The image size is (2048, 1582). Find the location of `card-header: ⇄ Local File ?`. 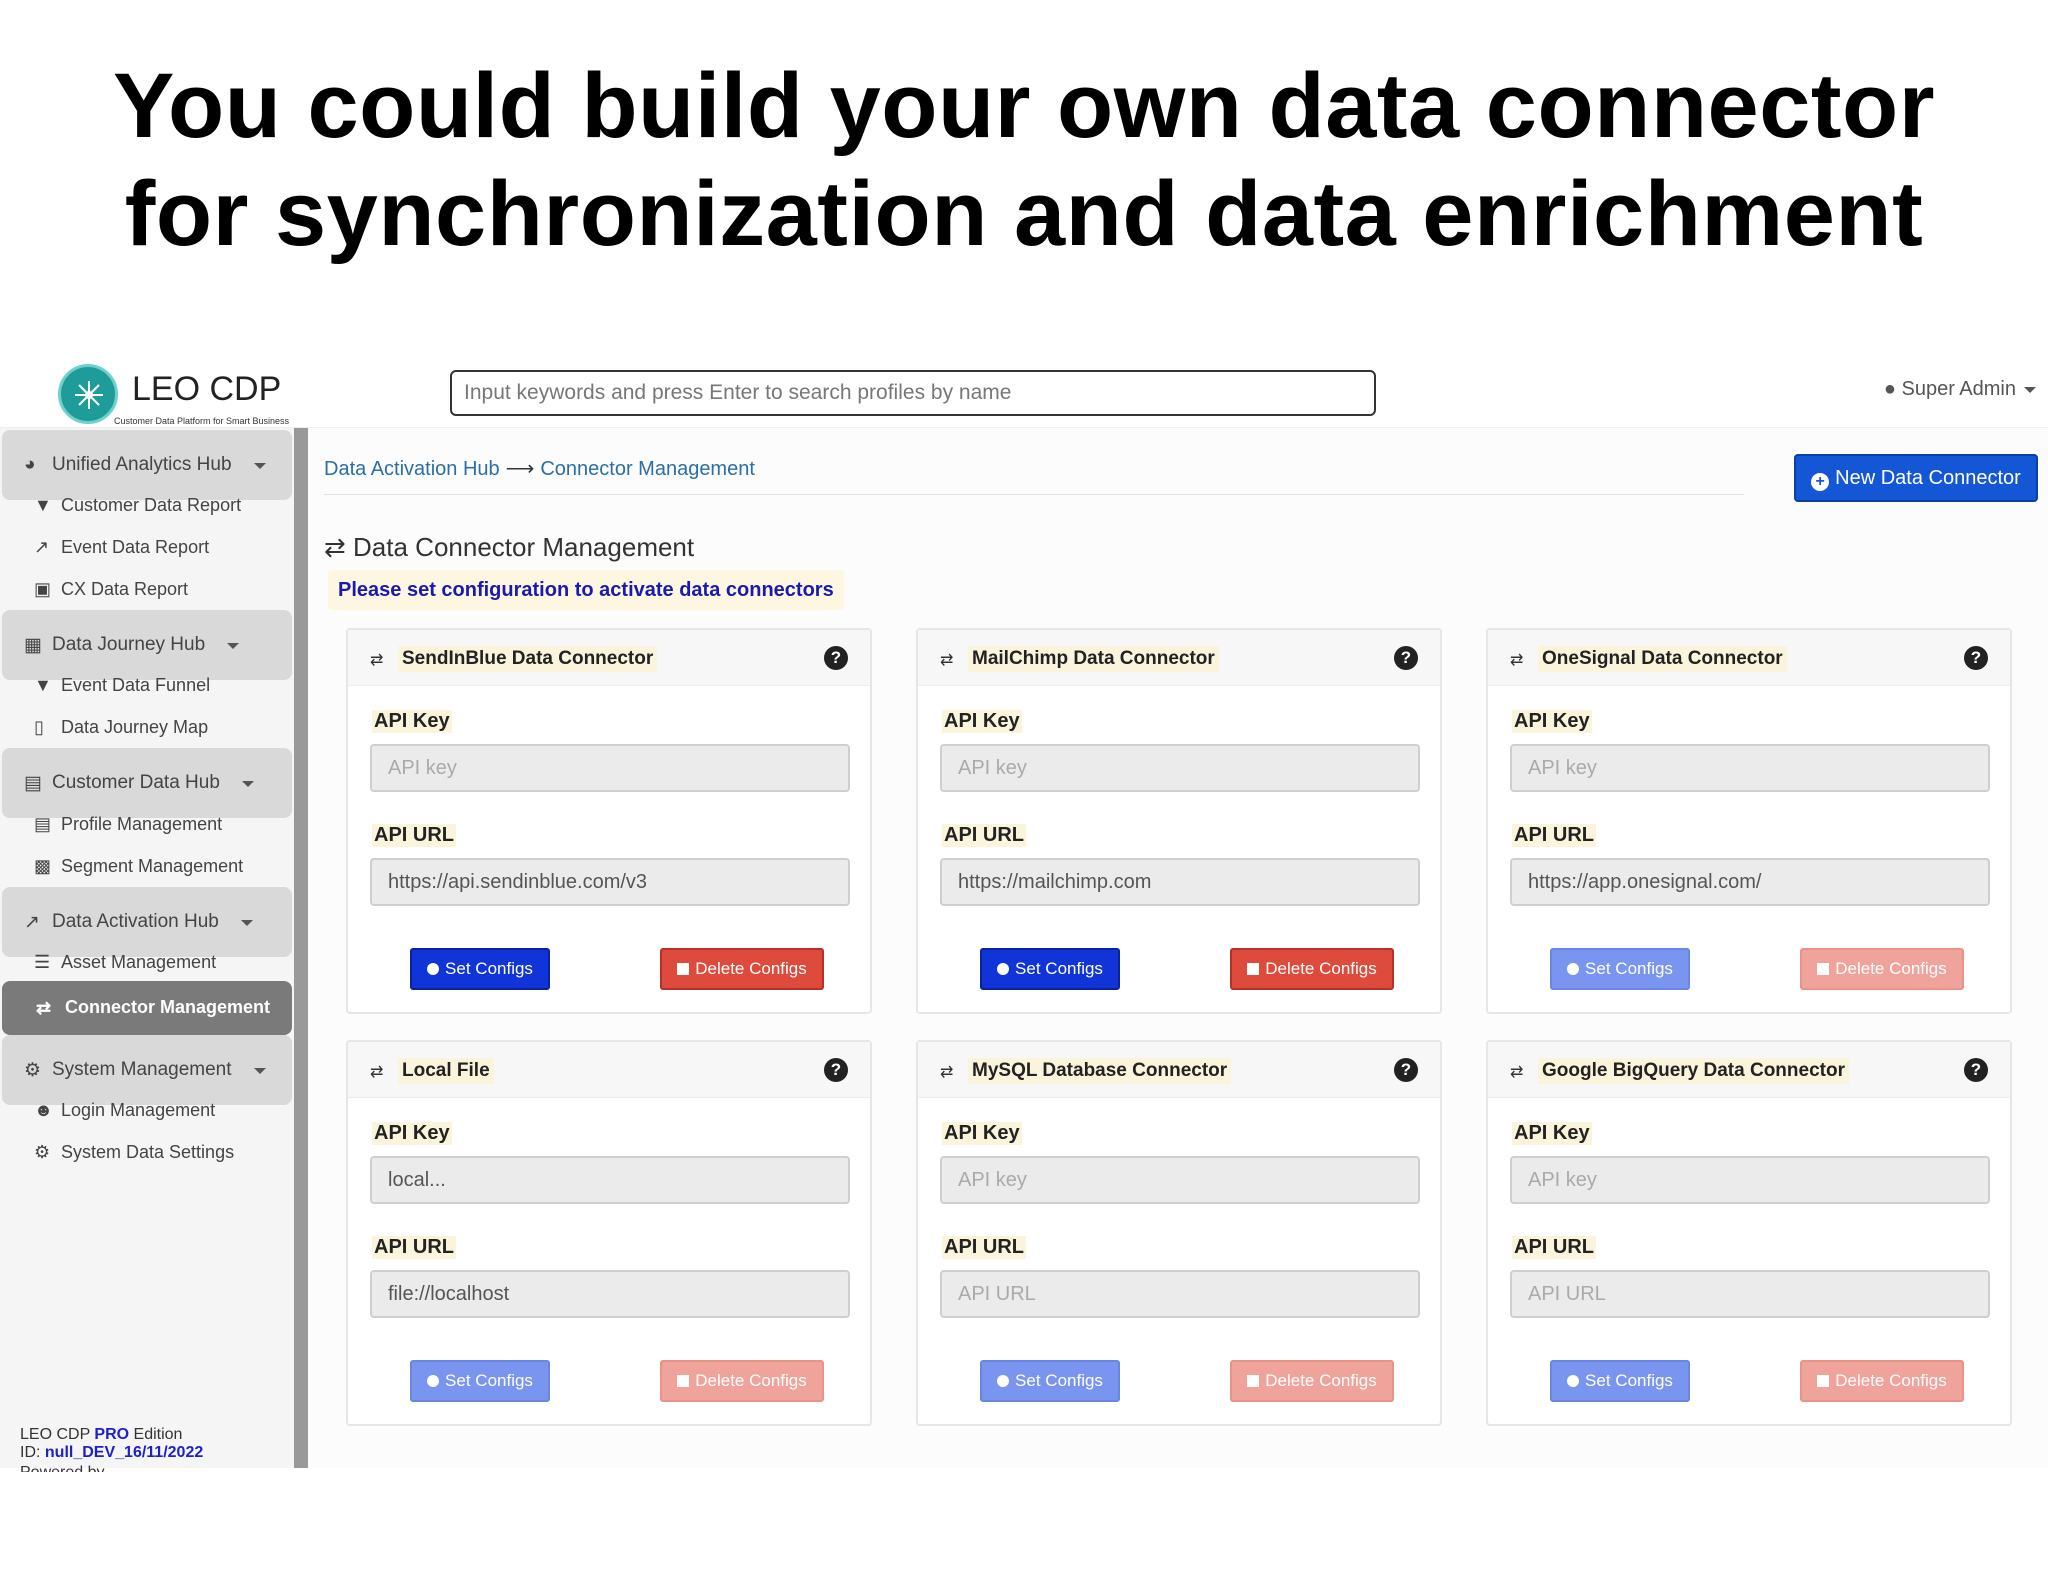

card-header: ⇄ Local File ? is located at coordinates (609, 1070).